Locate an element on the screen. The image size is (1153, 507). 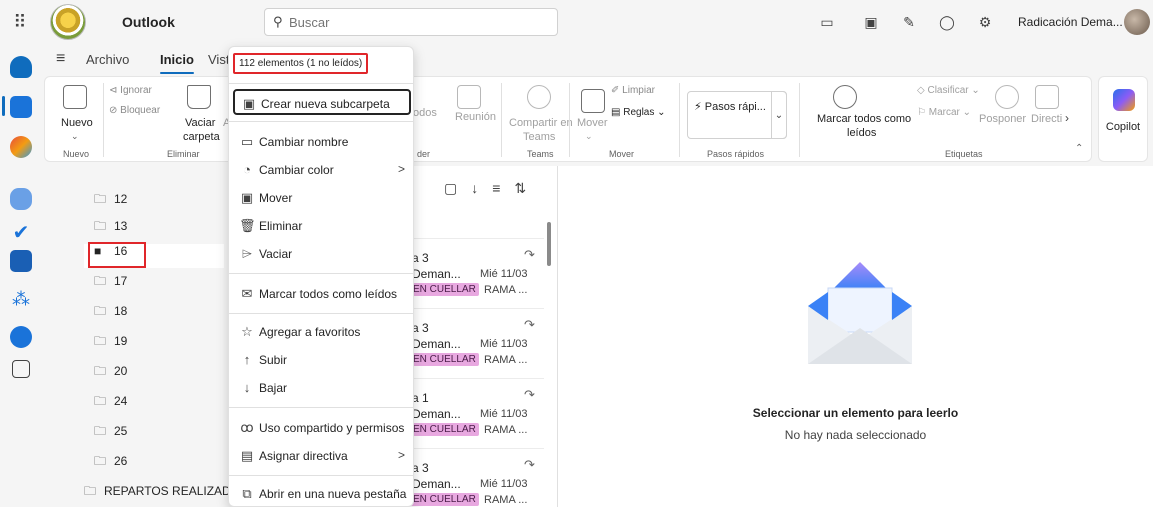
meeting-button: Reunión is located at coordinates (475, 117).